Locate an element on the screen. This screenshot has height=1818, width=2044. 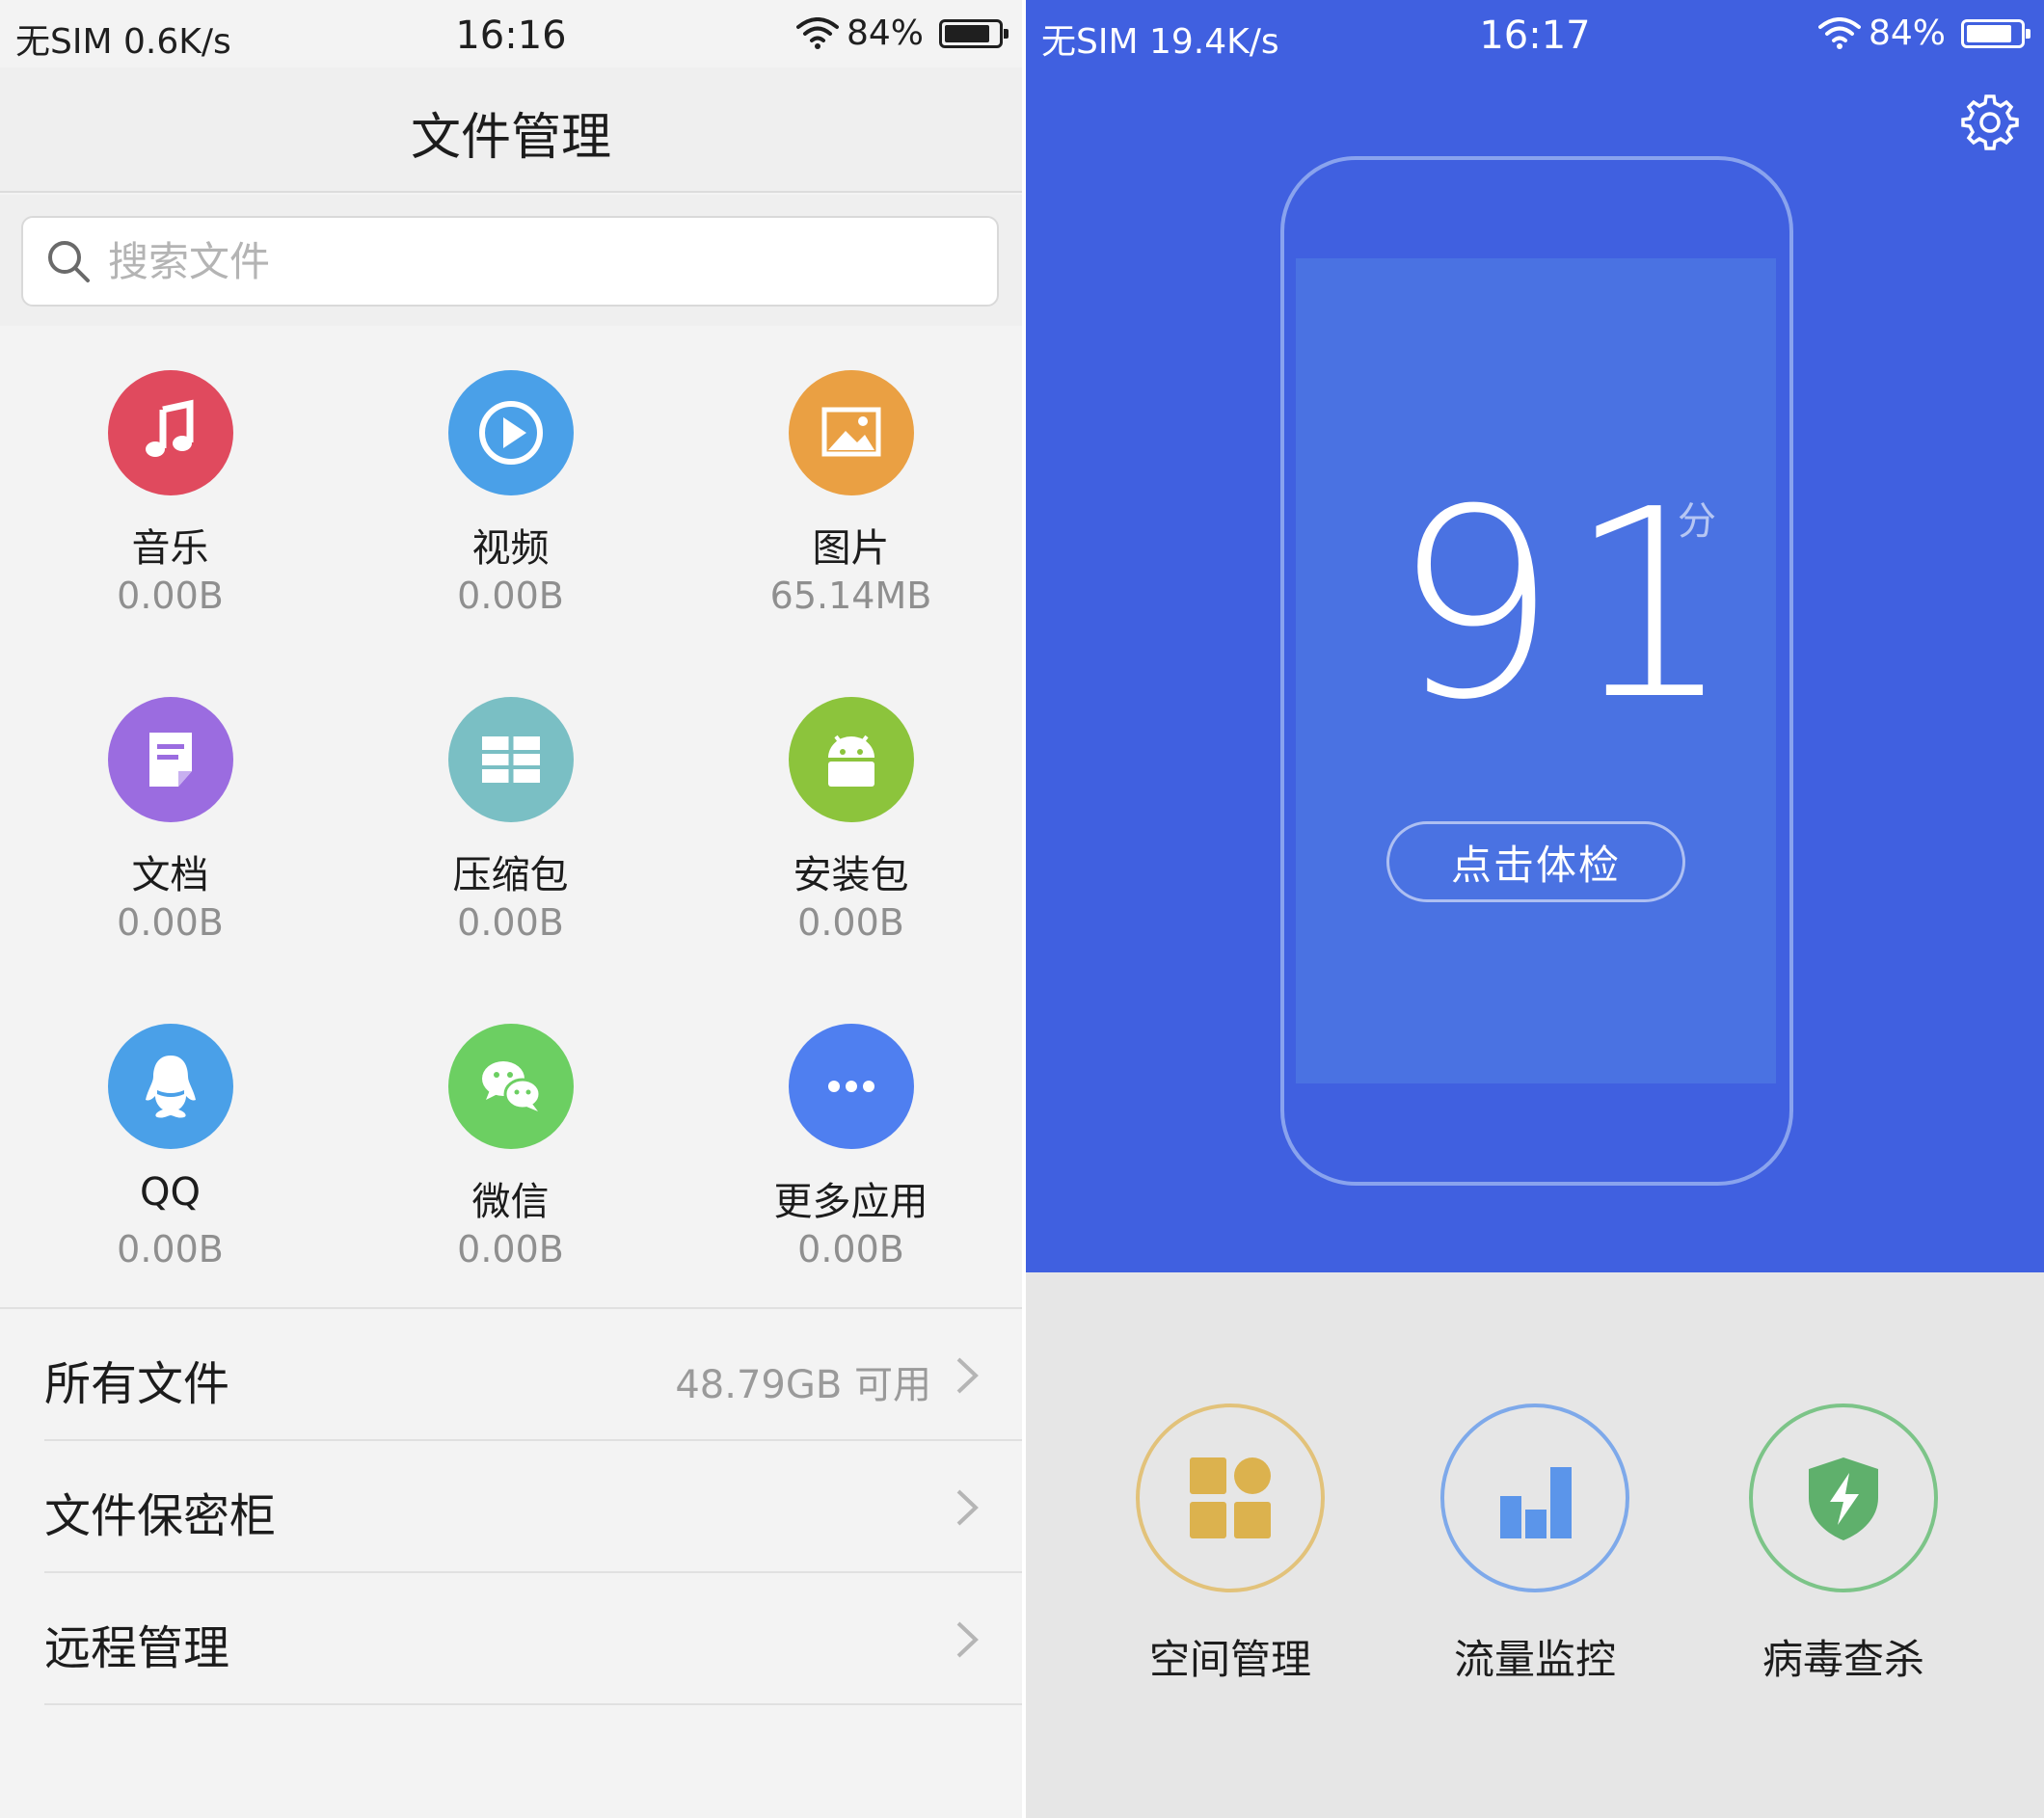
category-size: 65.14MB is located at coordinates (850, 596).